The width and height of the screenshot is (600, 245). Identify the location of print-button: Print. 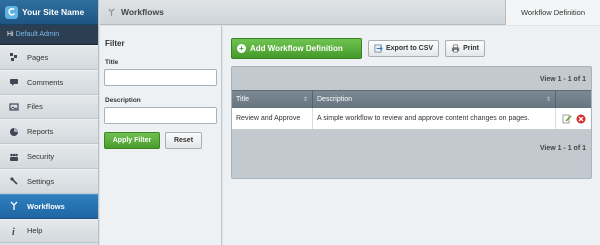
(465, 48).